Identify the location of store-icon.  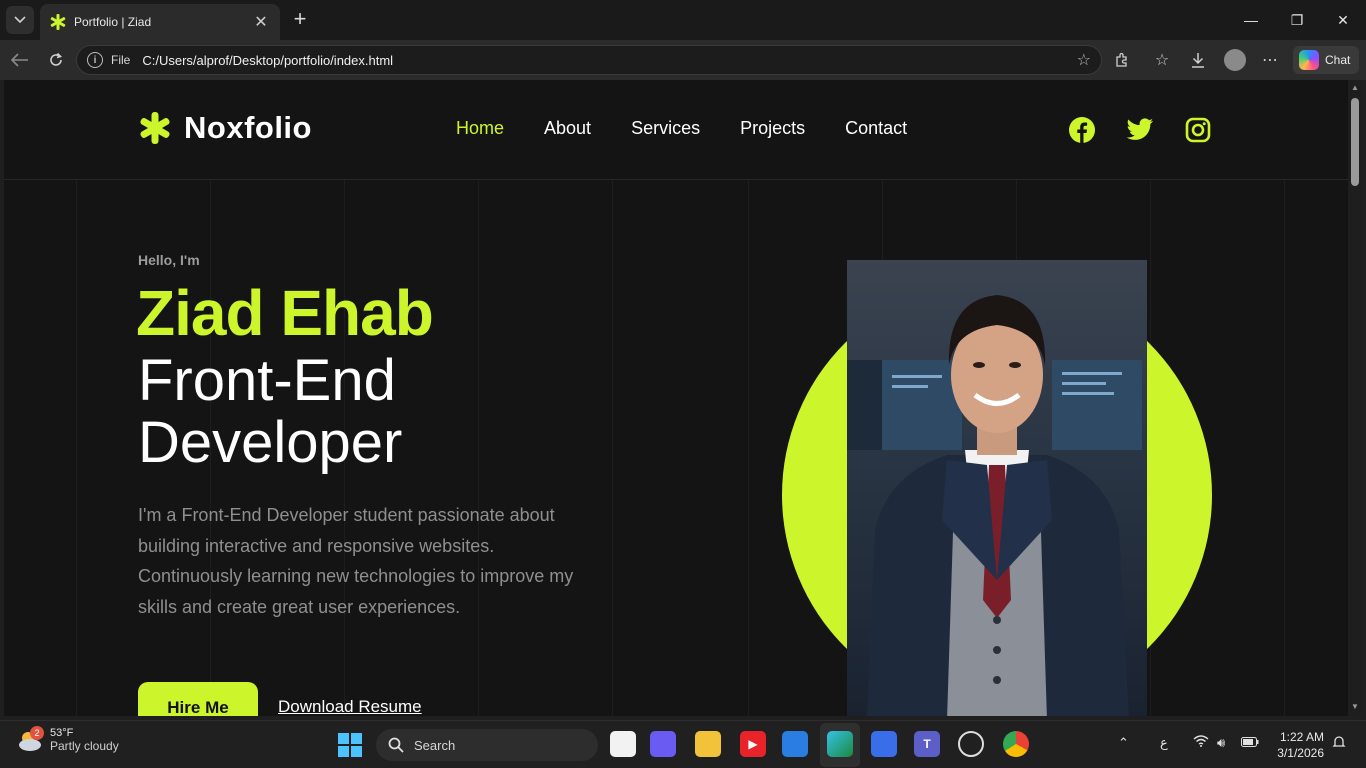
(795, 744).